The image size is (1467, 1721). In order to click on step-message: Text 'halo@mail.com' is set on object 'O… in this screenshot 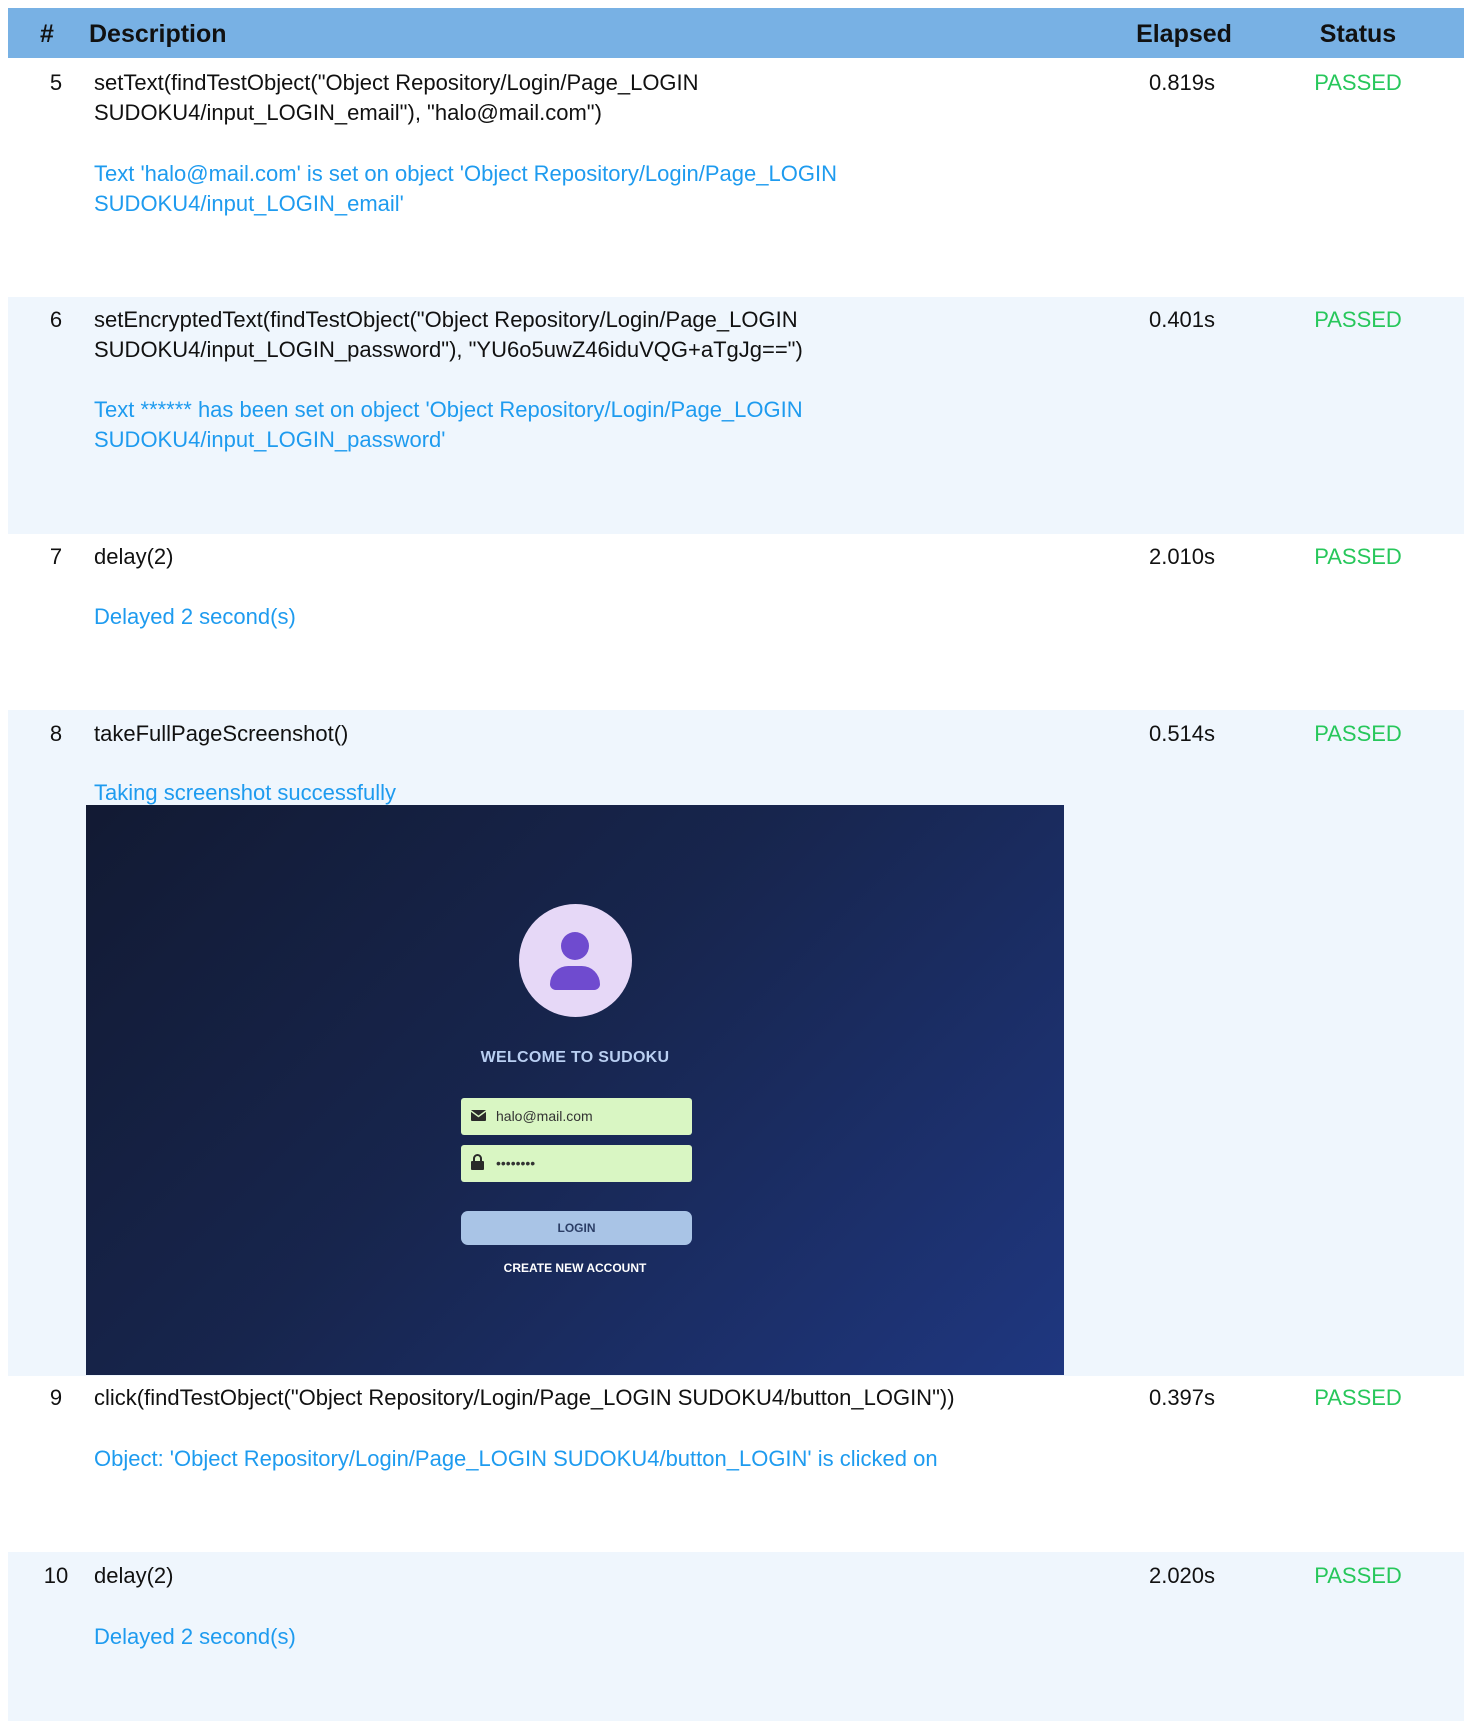, I will do `click(534, 189)`.